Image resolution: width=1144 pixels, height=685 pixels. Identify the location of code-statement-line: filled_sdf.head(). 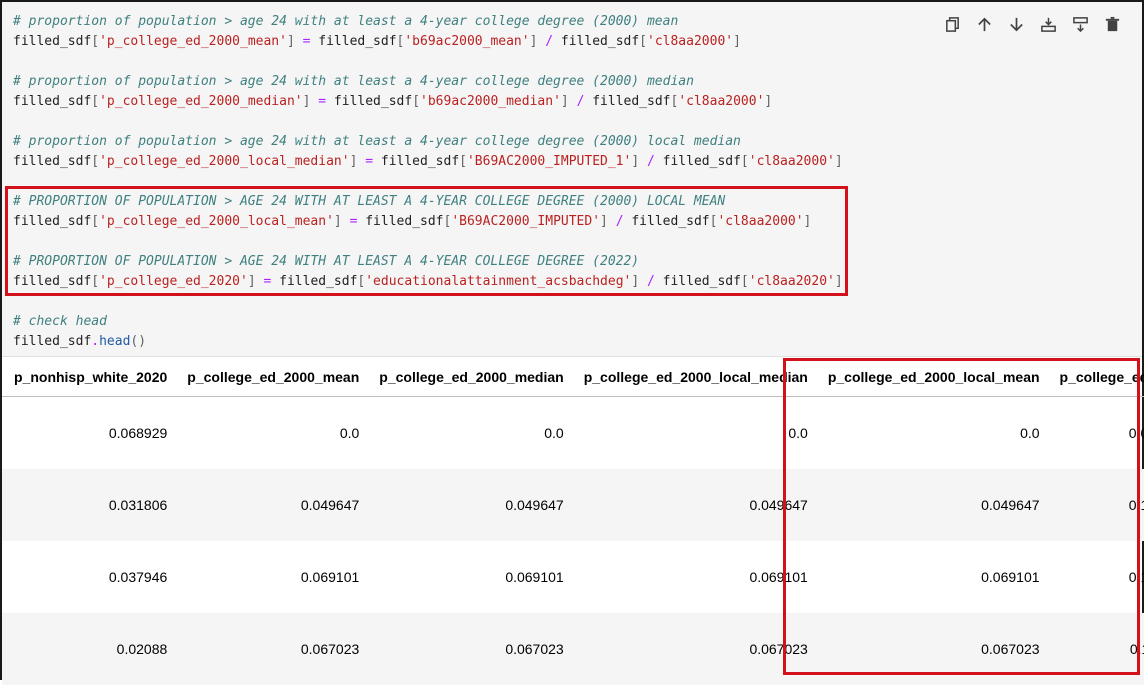
(80, 341).